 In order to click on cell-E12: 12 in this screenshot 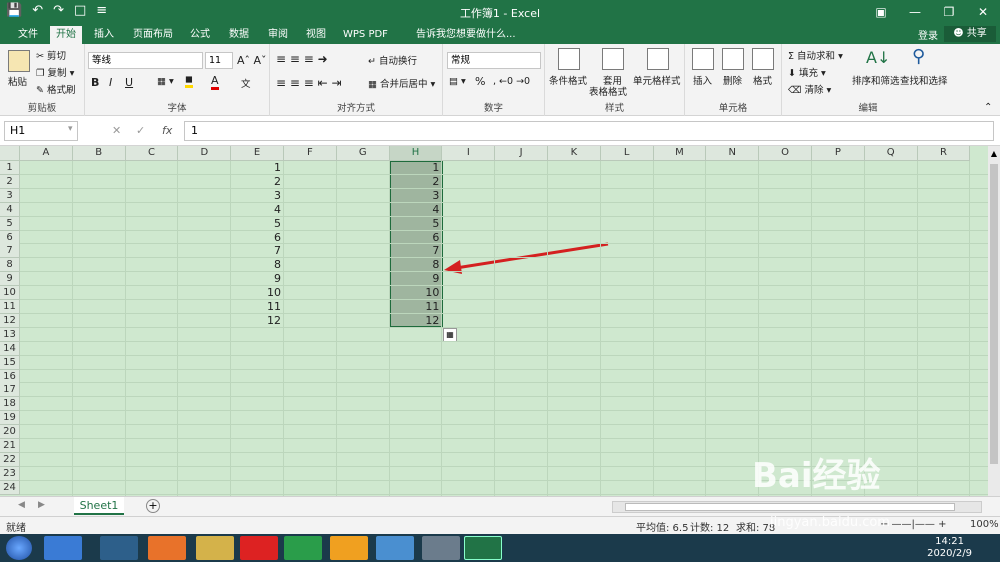, I will do `click(257, 321)`.